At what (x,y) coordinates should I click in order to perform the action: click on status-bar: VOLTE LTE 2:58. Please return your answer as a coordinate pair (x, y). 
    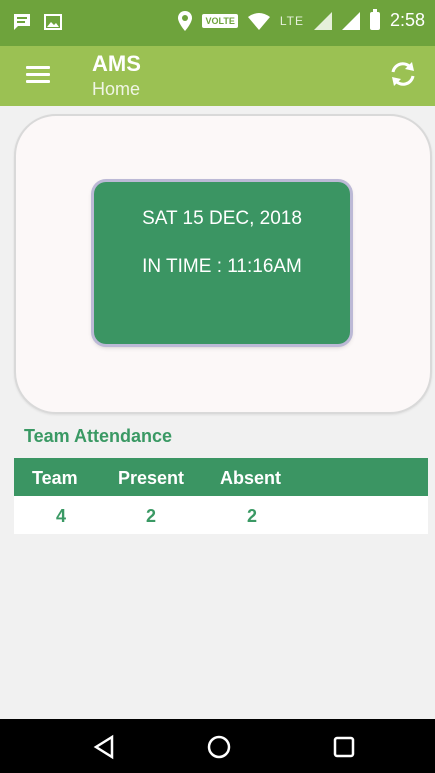
    Looking at the image, I should click on (217, 23).